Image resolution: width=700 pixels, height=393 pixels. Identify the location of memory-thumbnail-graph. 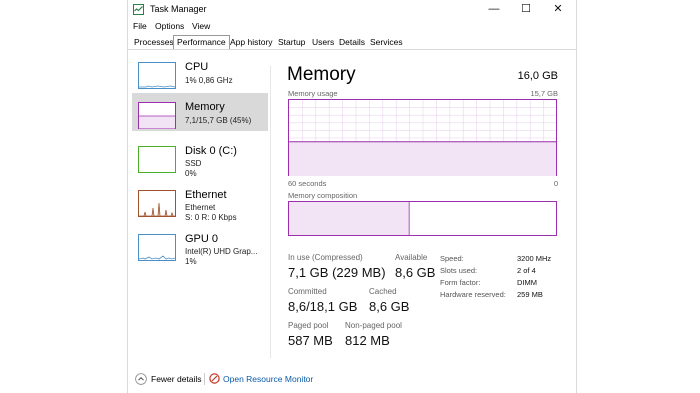
(157, 115).